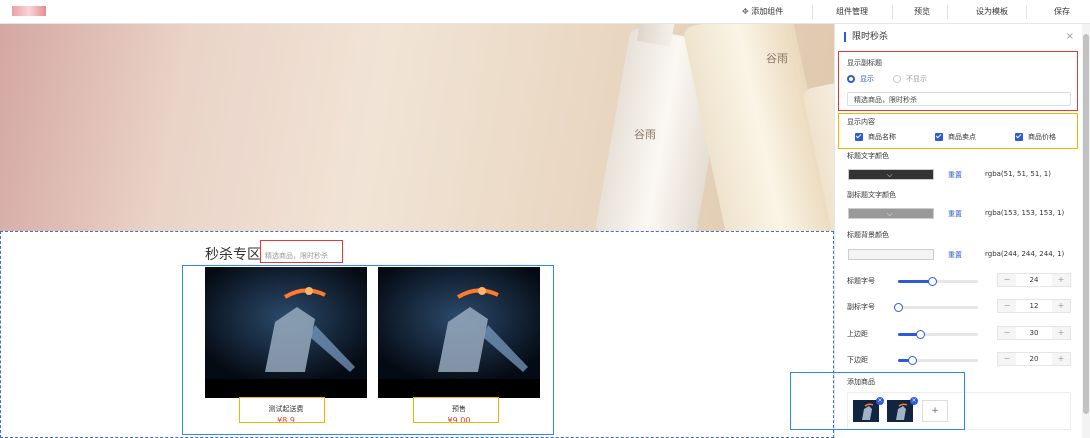 The image size is (1090, 438). Describe the element at coordinates (861, 281) in the screenshot. I see `title-fontsize-label: 标题字号` at that location.